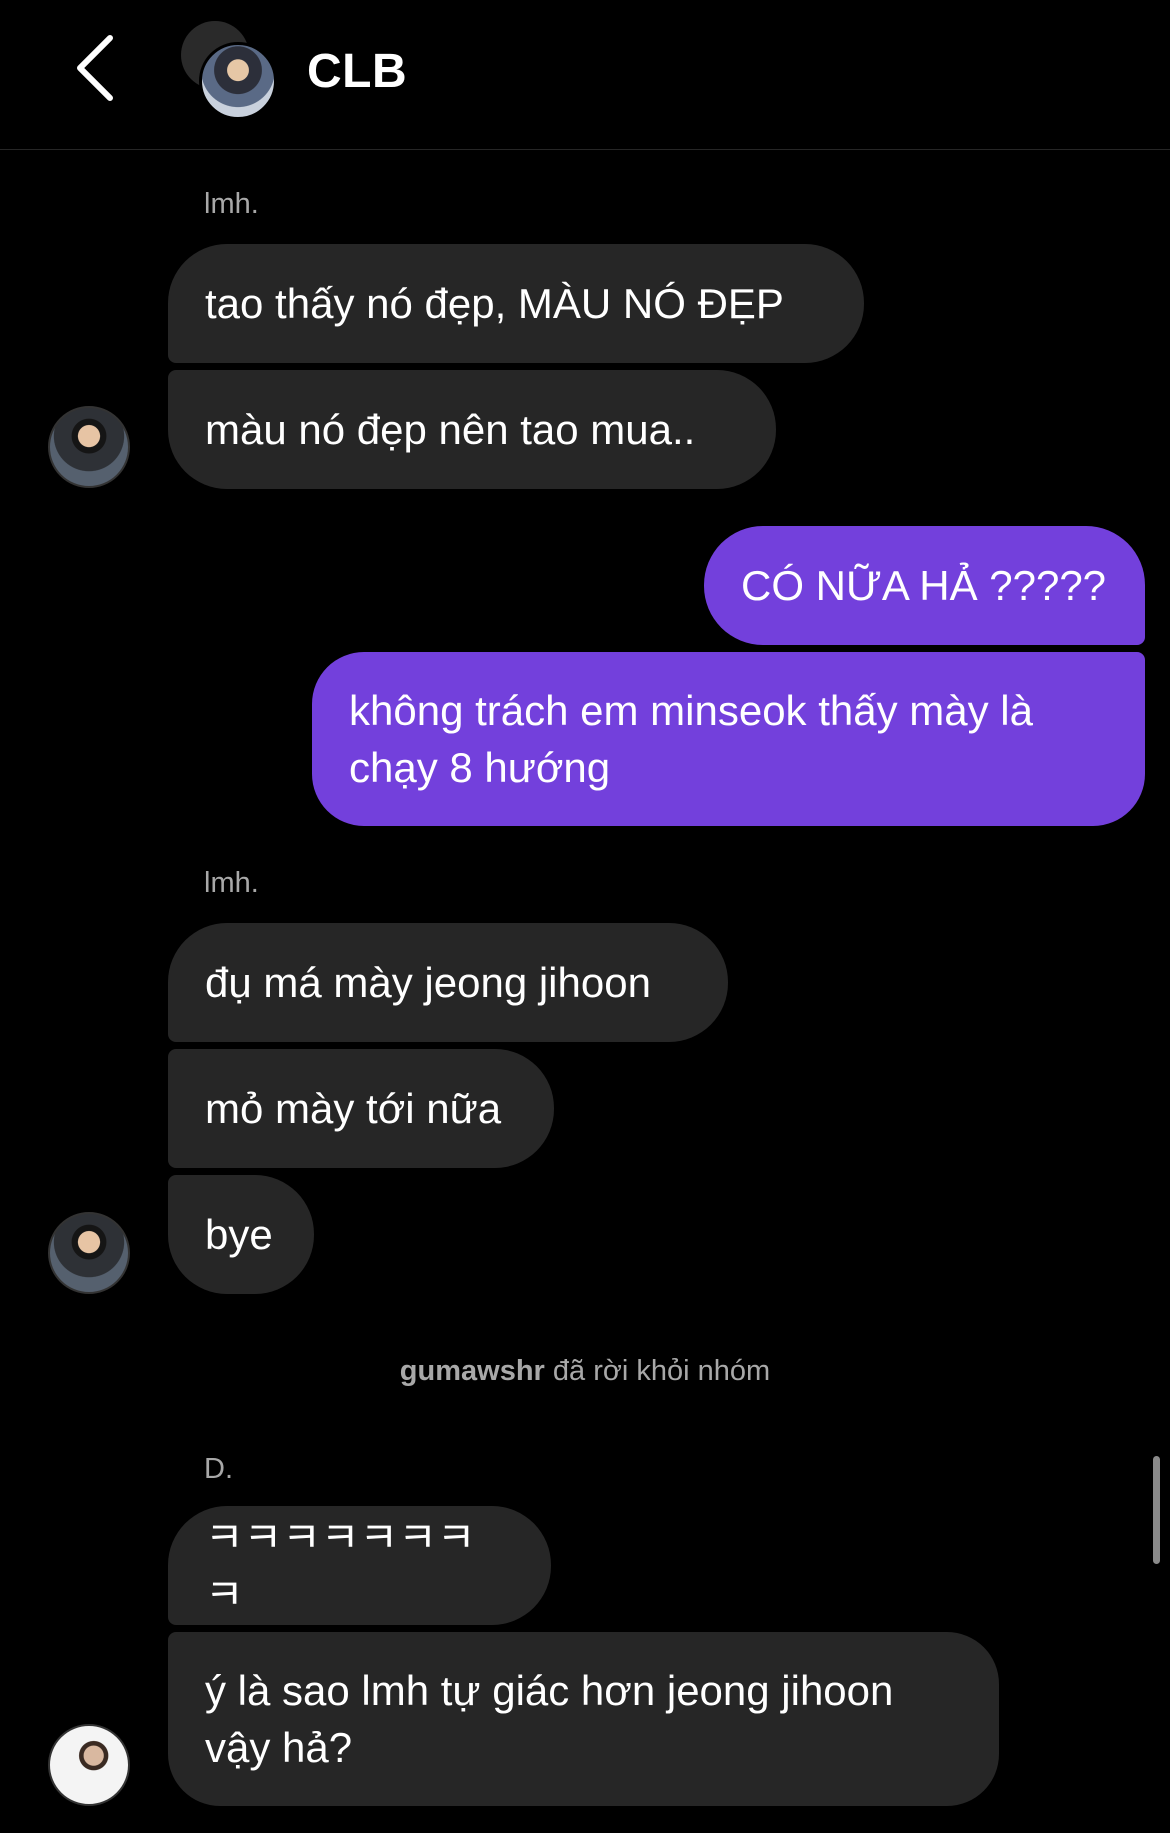 The height and width of the screenshot is (1833, 1170). What do you see at coordinates (241, 1234) in the screenshot?
I see `message-bubble-incoming: bye` at bounding box center [241, 1234].